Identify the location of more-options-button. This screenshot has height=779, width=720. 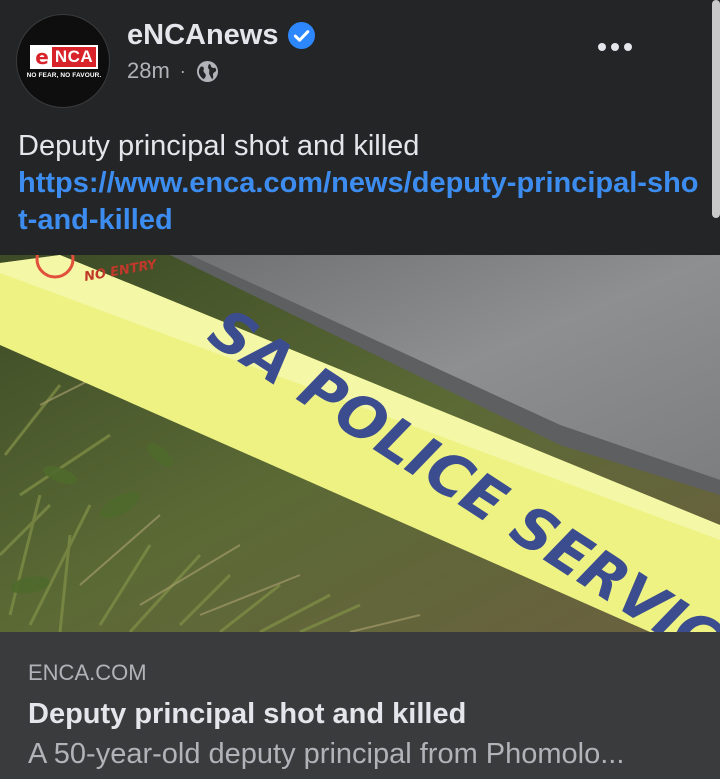
(615, 47).